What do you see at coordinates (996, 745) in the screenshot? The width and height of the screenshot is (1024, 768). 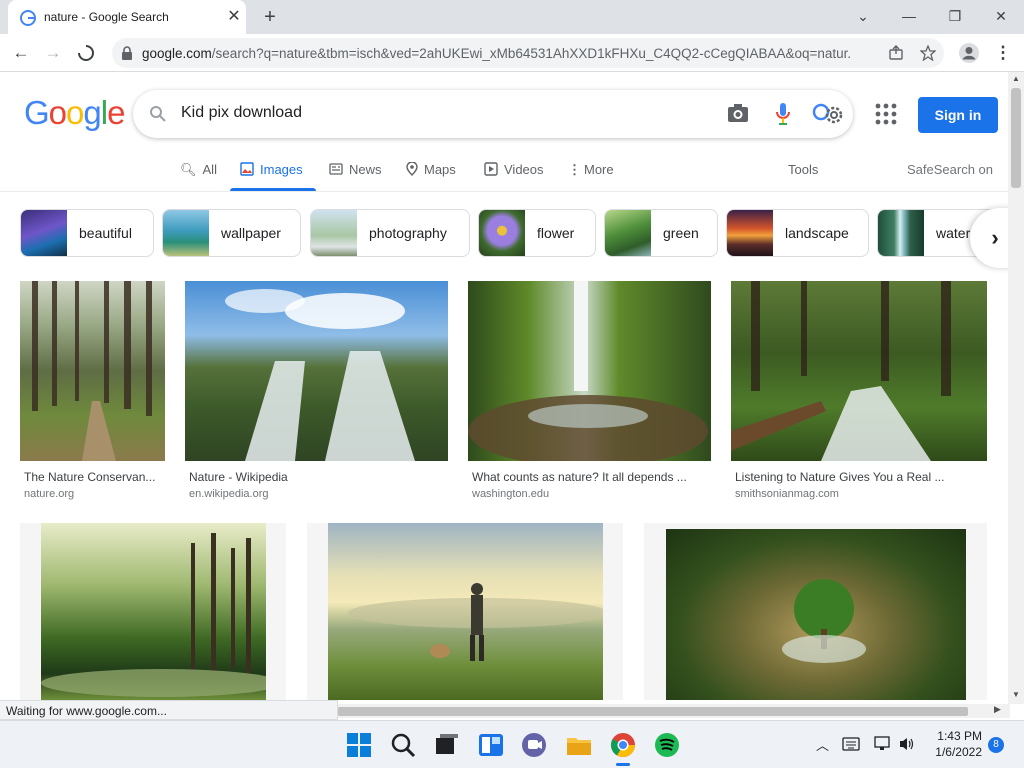 I see `notification-count-badge: 8` at bounding box center [996, 745].